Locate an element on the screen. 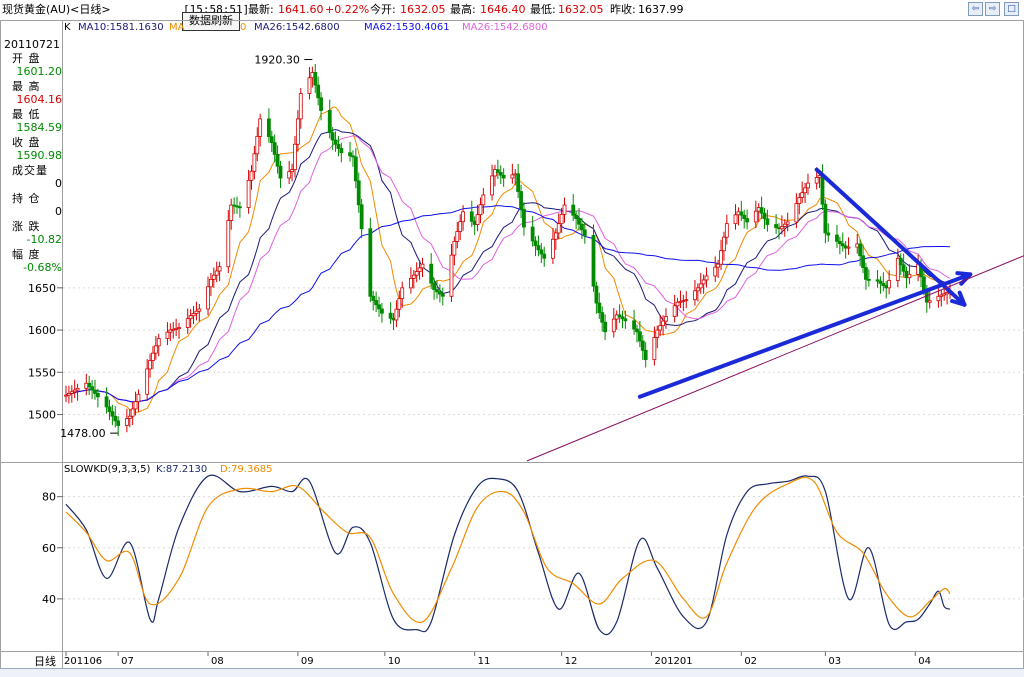  timeframe-label: 日线 is located at coordinates (45, 661).